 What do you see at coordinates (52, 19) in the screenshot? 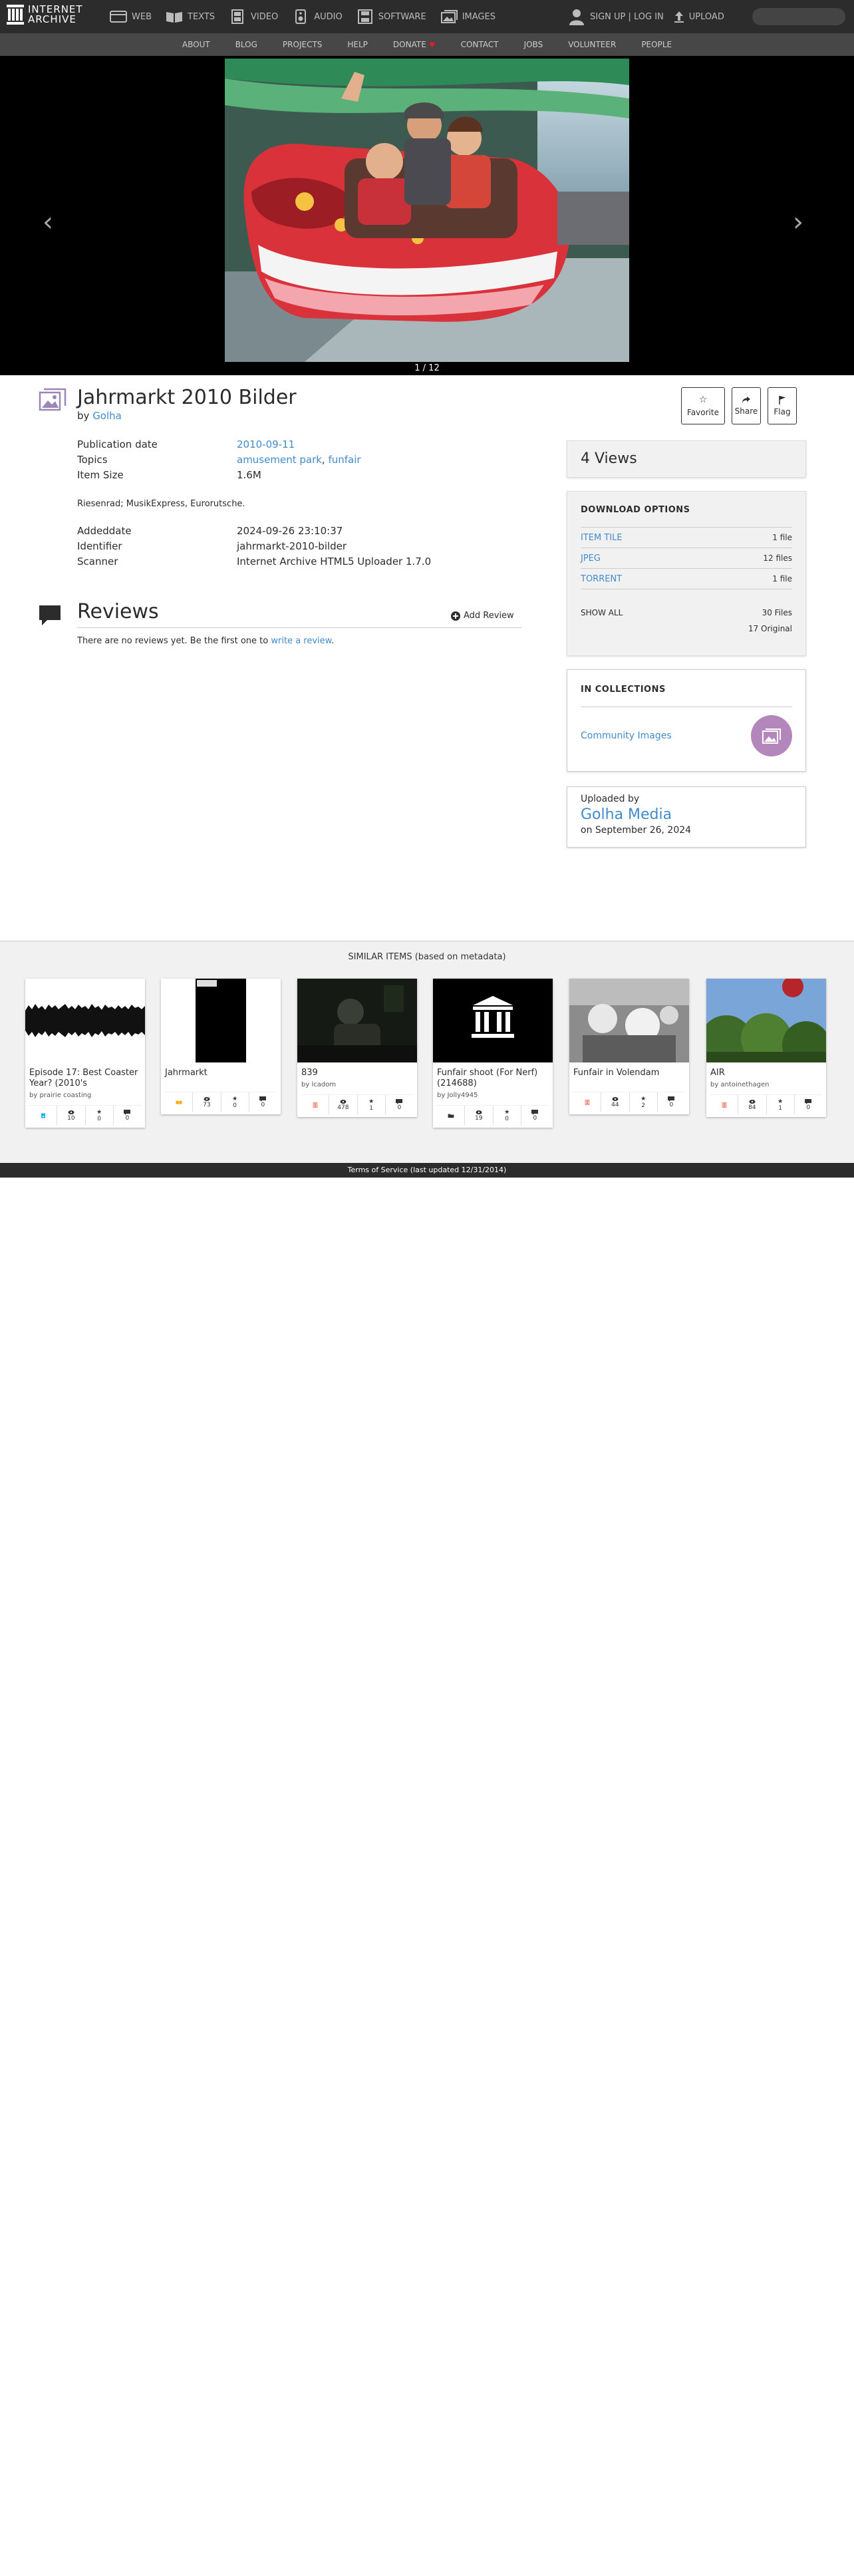
I see `logo-line2: ARCHIVE` at bounding box center [52, 19].